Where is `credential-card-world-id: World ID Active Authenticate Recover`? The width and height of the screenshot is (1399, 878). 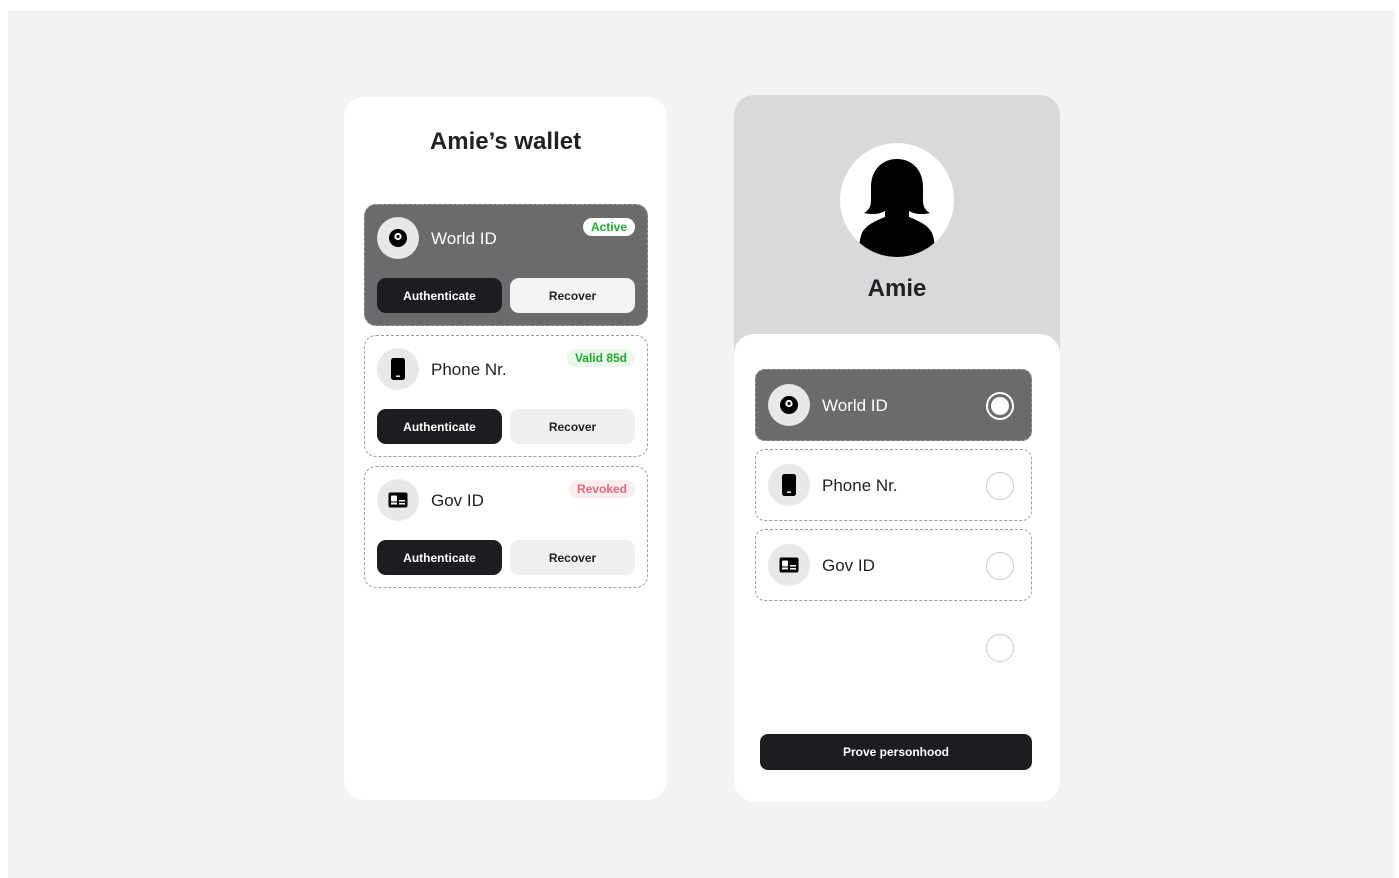
credential-card-world-id: World ID Active Authenticate Recover is located at coordinates (506, 265).